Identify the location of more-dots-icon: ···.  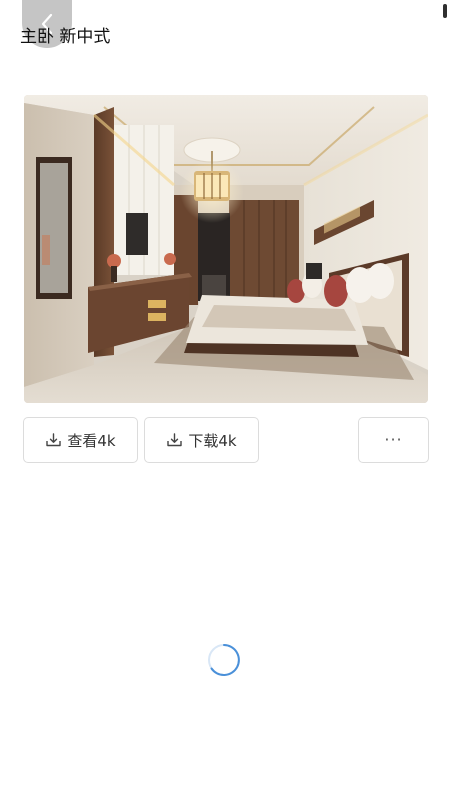
(393, 439).